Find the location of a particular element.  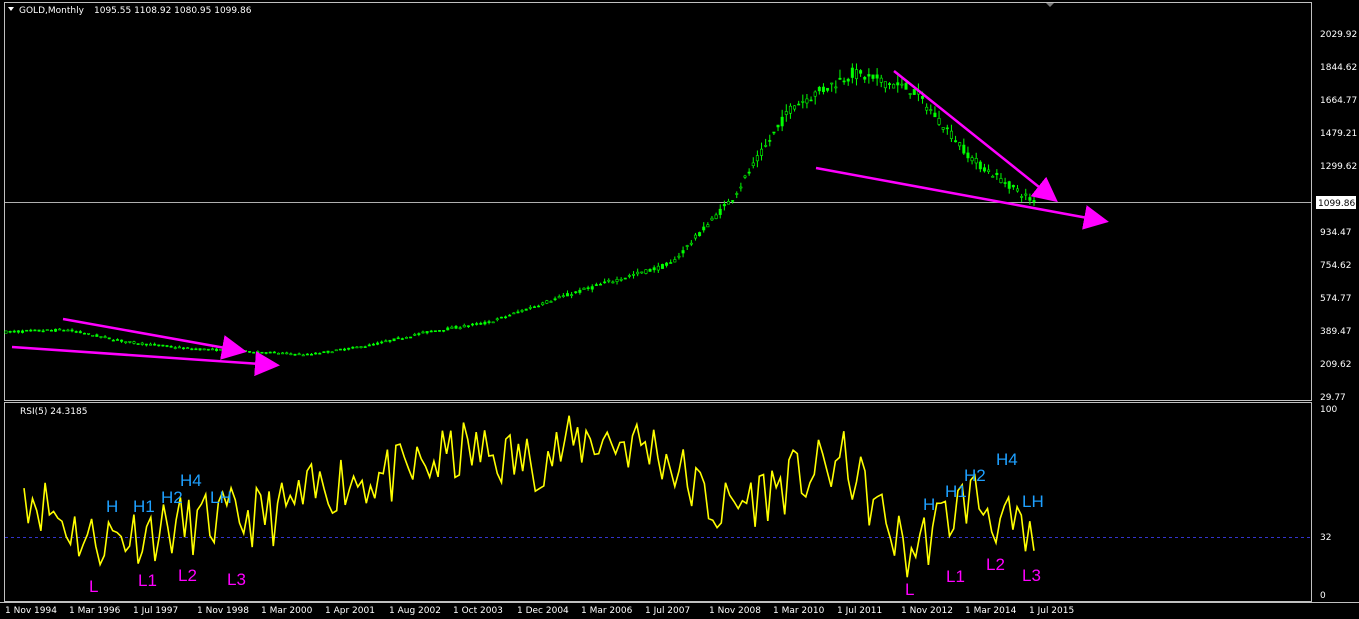

trend-arrow-upper-left is located at coordinates (154, 338).